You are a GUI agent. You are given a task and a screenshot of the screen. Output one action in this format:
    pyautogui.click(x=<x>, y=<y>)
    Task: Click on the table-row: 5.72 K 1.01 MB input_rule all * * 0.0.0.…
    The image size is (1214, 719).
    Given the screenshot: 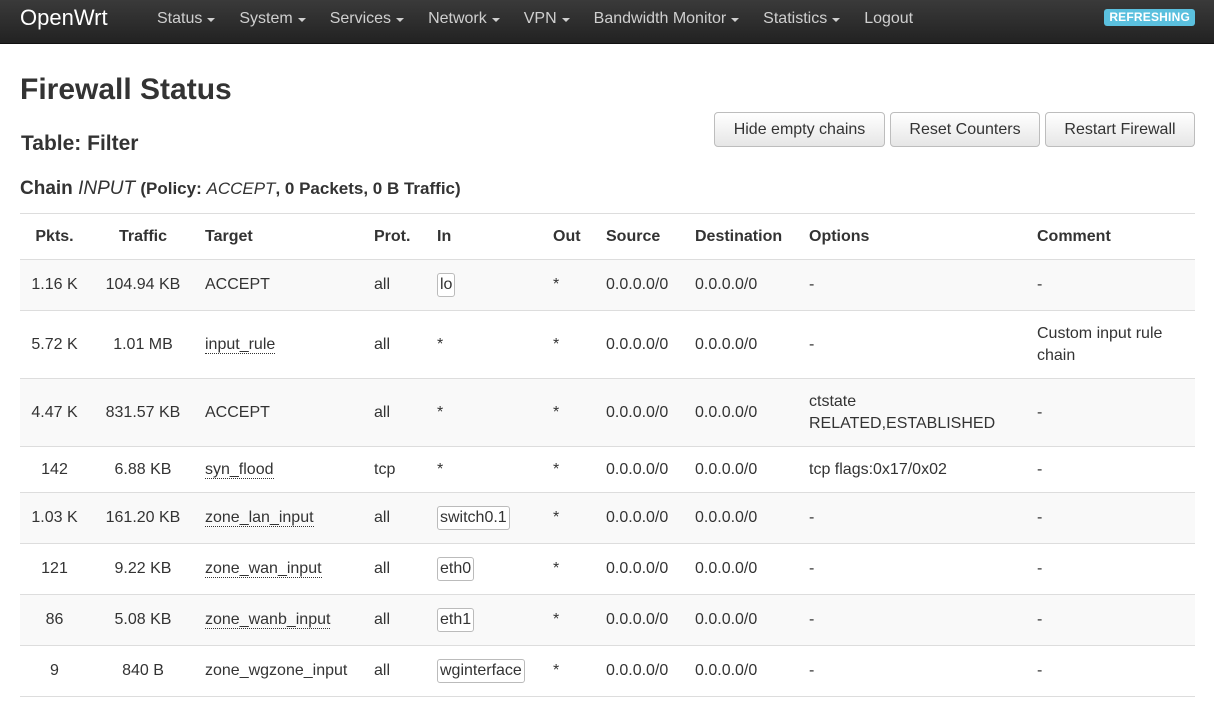 What is the action you would take?
    pyautogui.click(x=607, y=344)
    